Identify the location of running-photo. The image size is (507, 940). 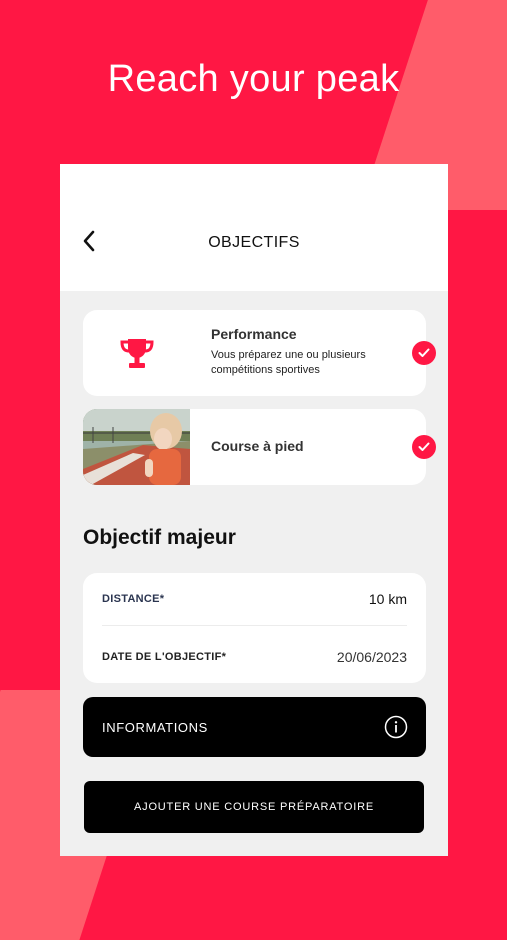
(136, 447).